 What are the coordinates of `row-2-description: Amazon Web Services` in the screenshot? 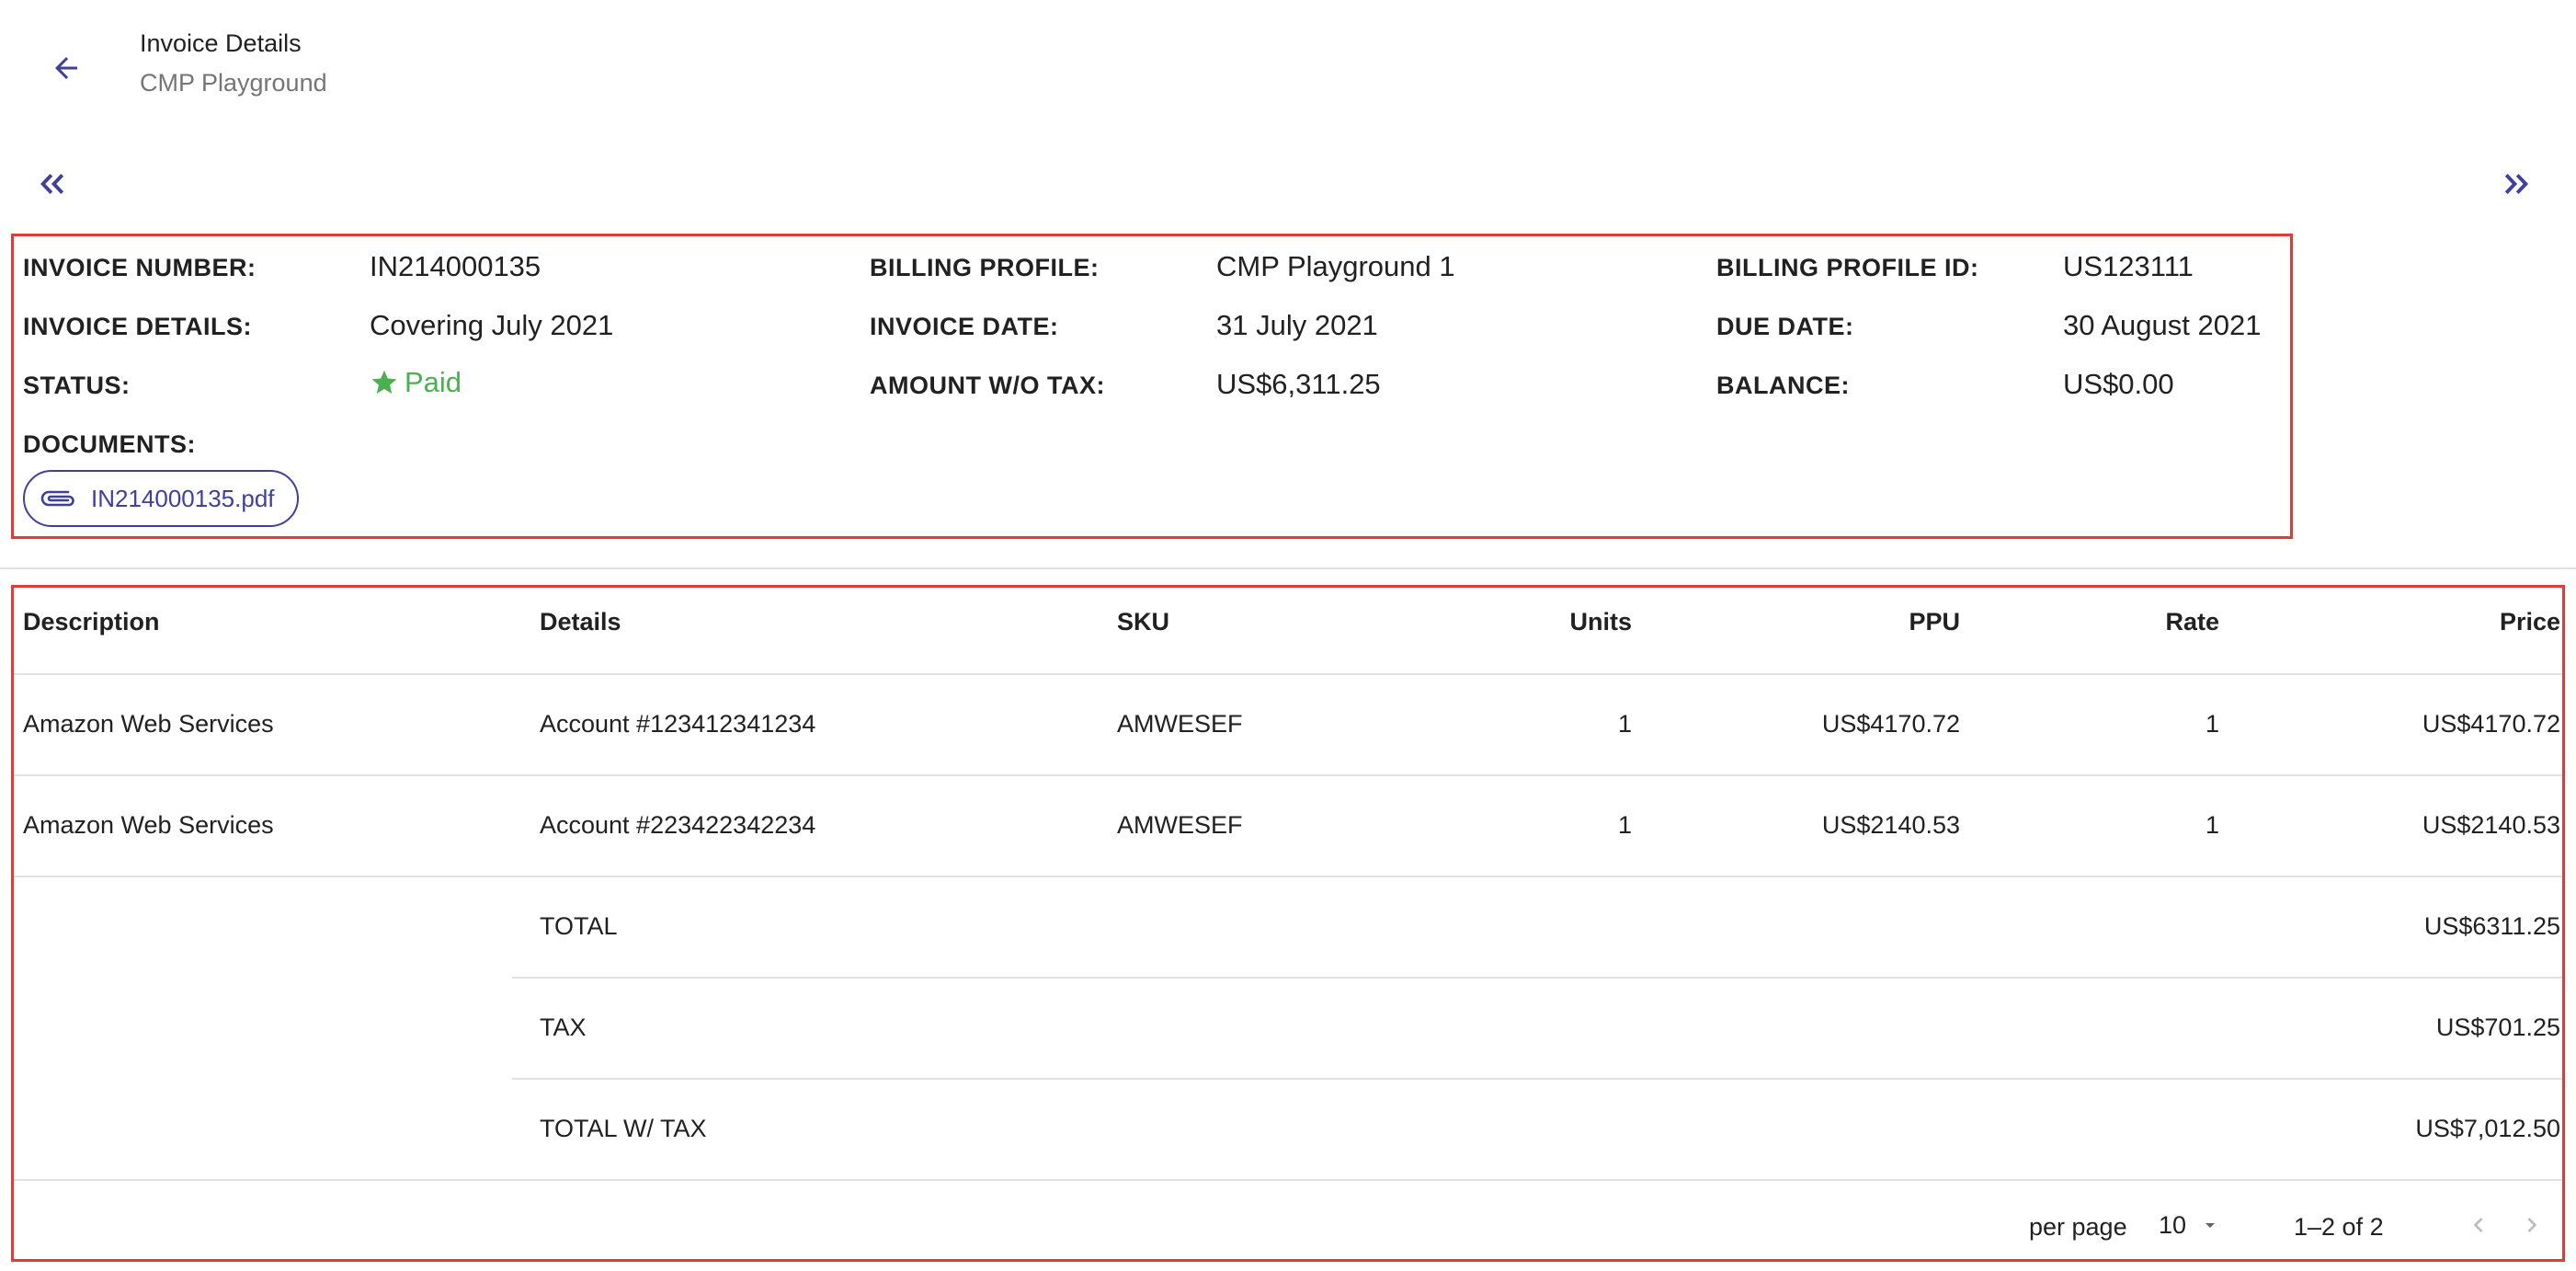 It's located at (148, 825).